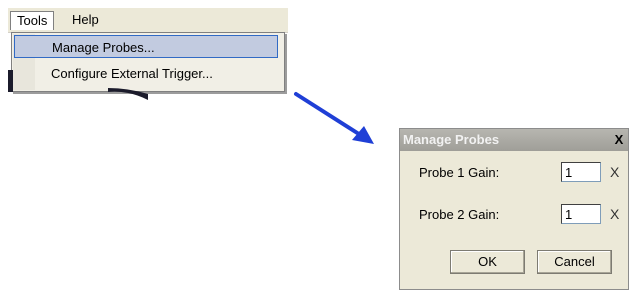  I want to click on probe-1-gain-label: Probe 1 Gain:, so click(459, 172).